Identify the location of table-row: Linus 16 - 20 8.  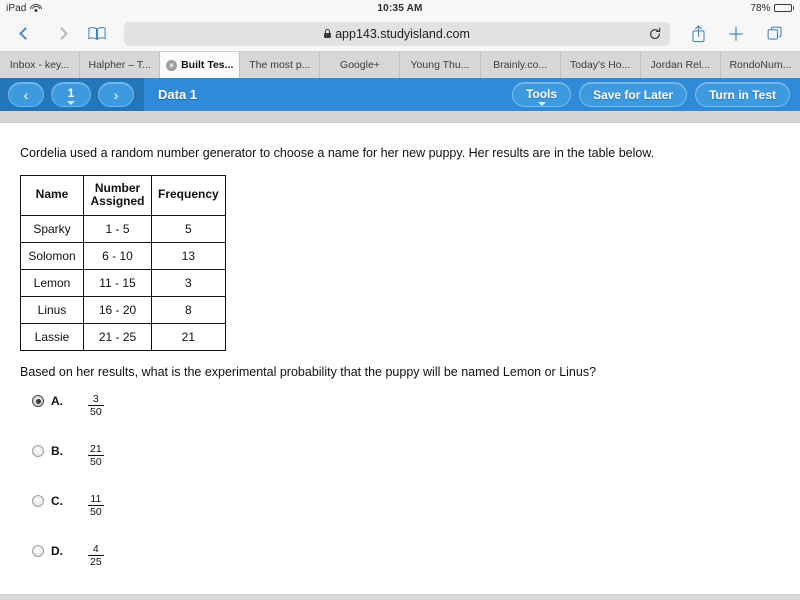
(123, 310).